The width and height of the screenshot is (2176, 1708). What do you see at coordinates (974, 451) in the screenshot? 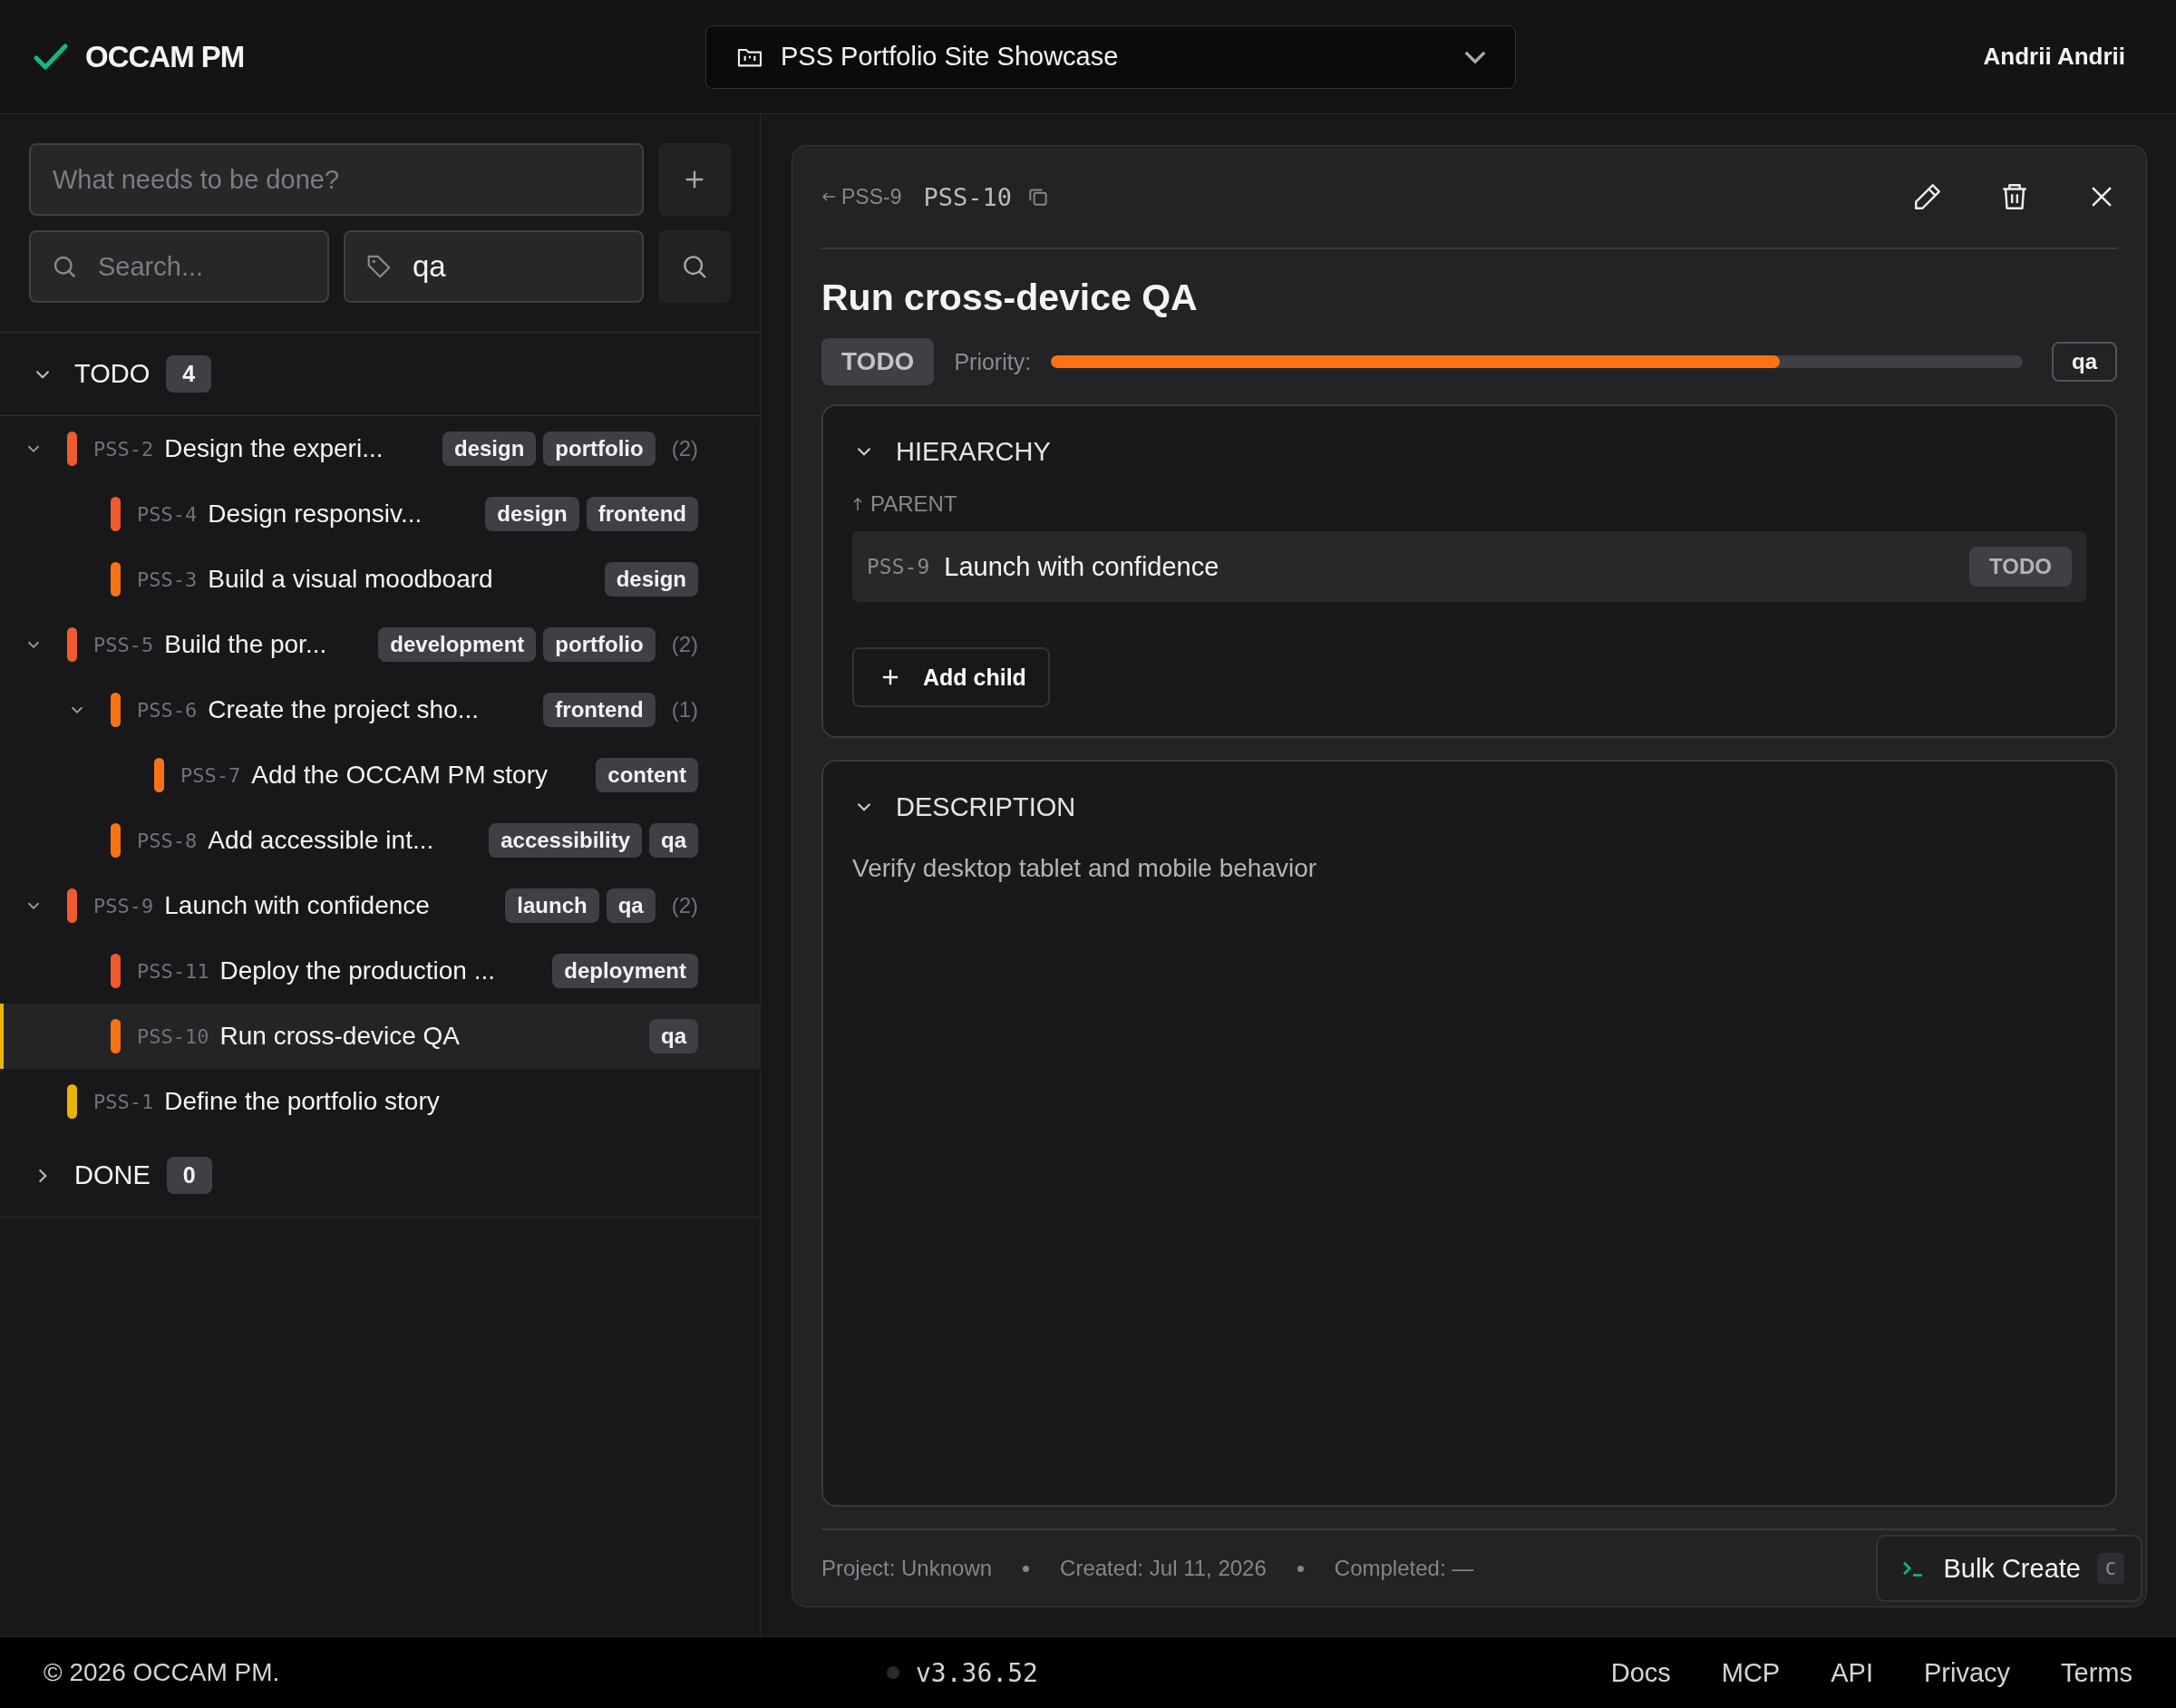
I see `panel-title: HIERARCHY` at bounding box center [974, 451].